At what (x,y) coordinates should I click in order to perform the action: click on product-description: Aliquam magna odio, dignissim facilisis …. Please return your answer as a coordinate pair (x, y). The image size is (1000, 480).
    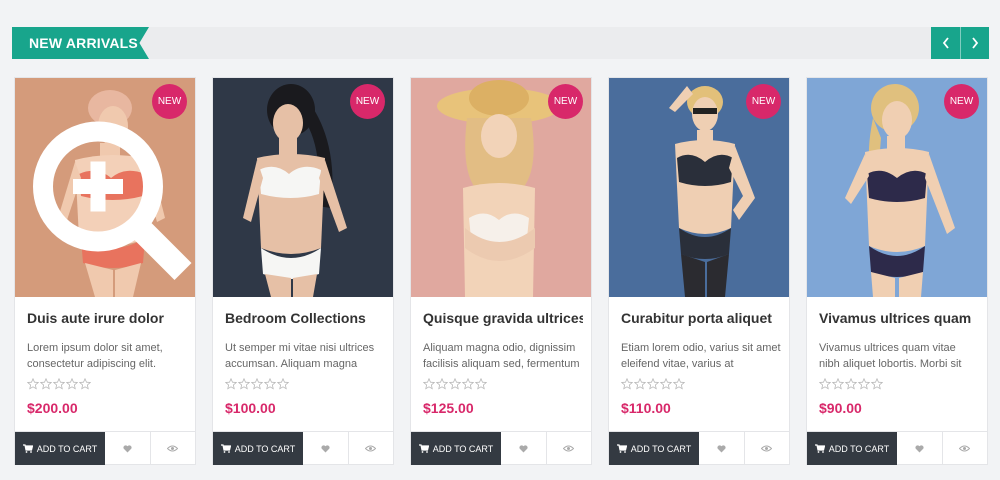
    Looking at the image, I should click on (501, 356).